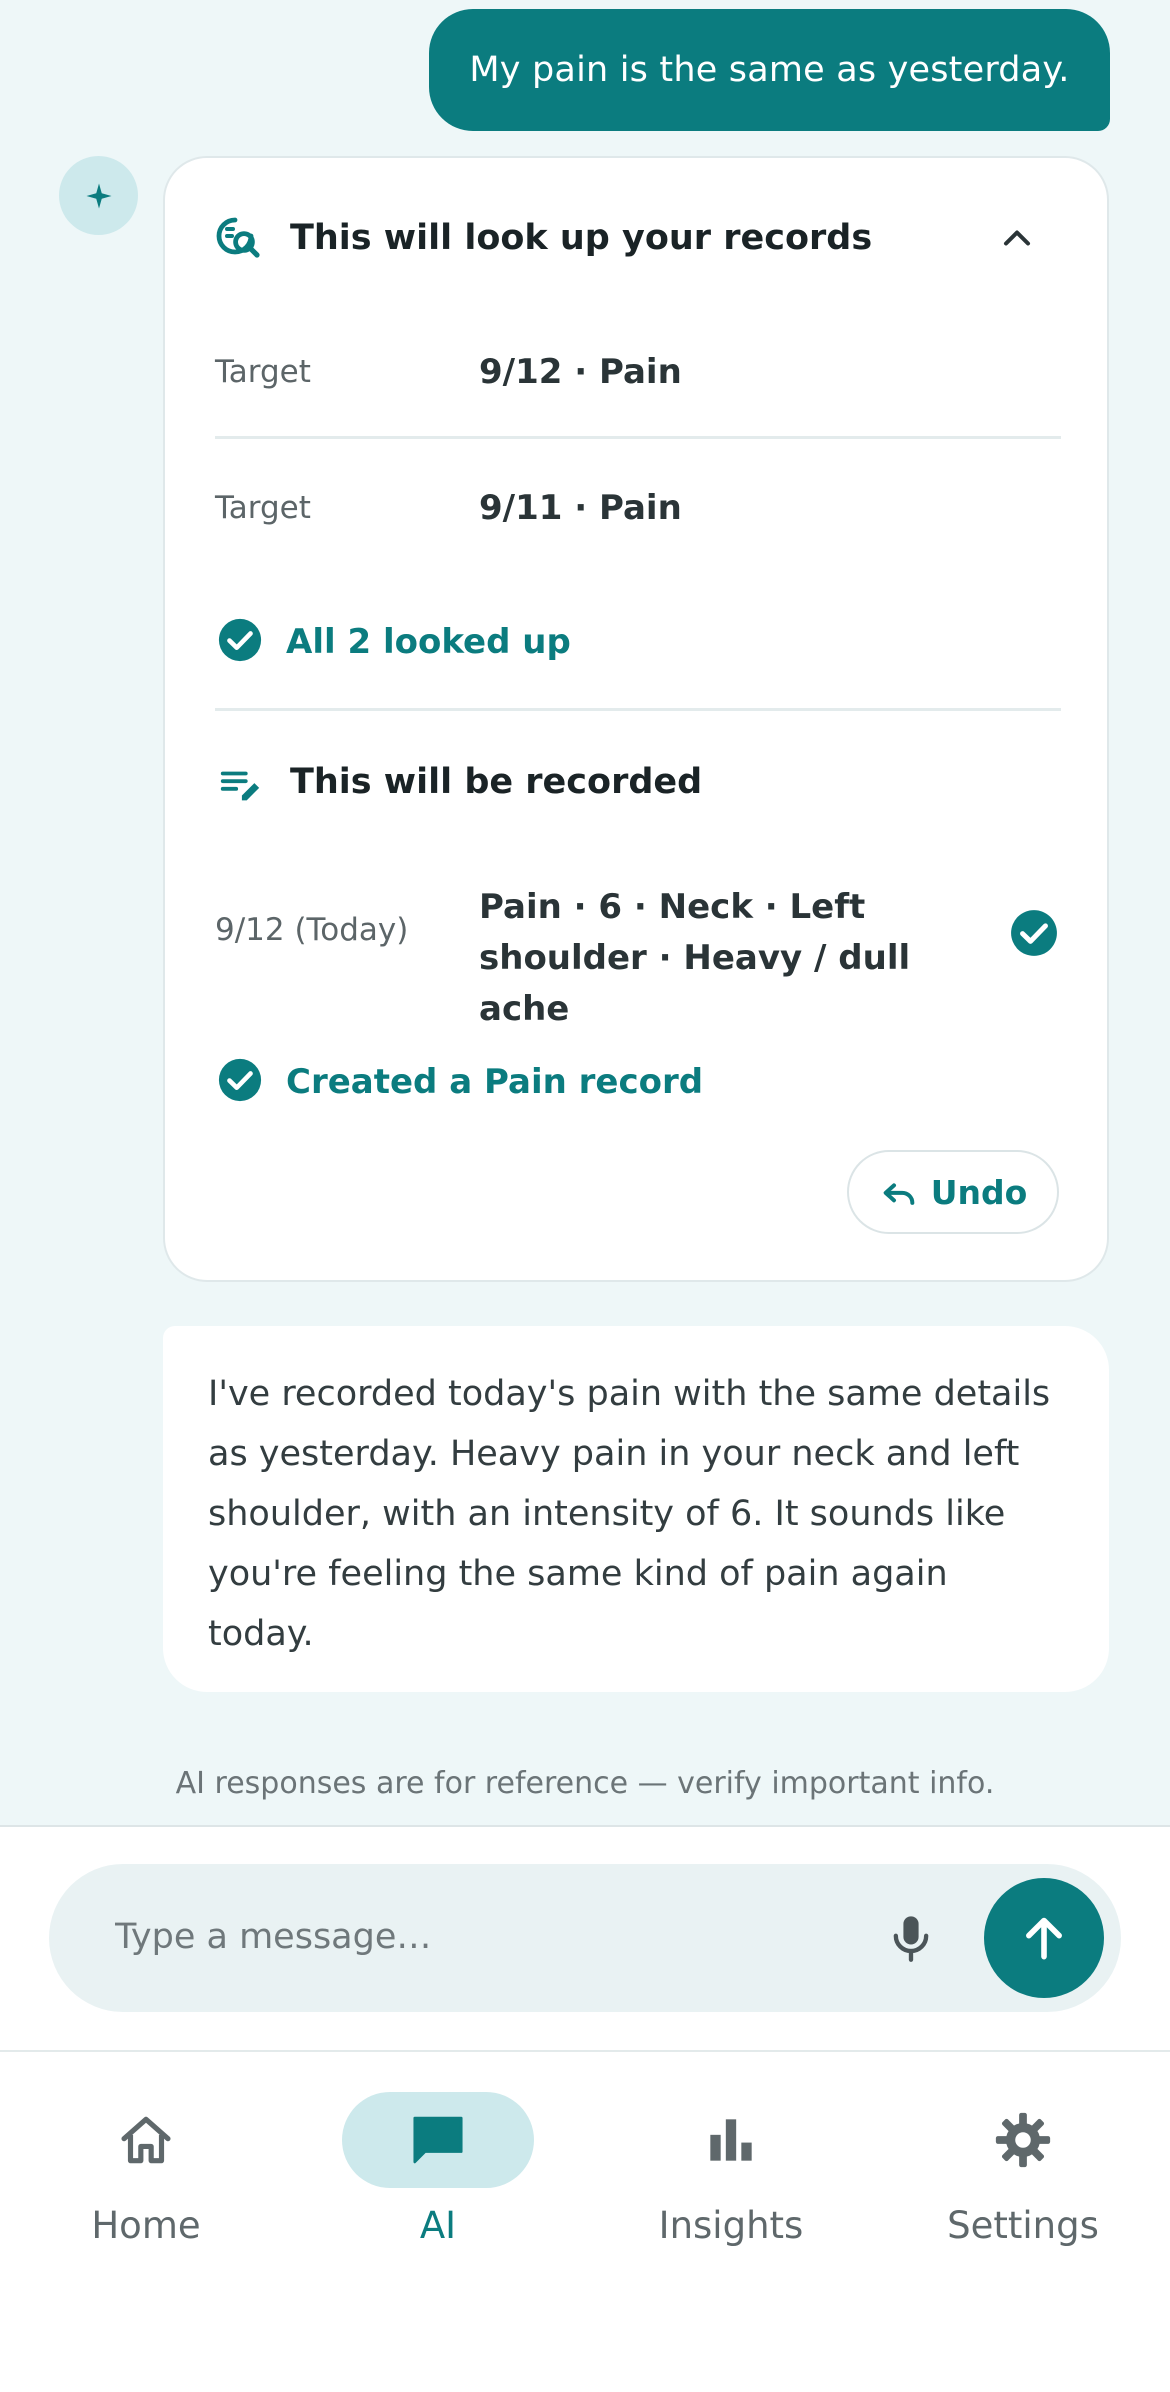  I want to click on bottom-navigation: Home AI Insights Settings, so click(585, 2222).